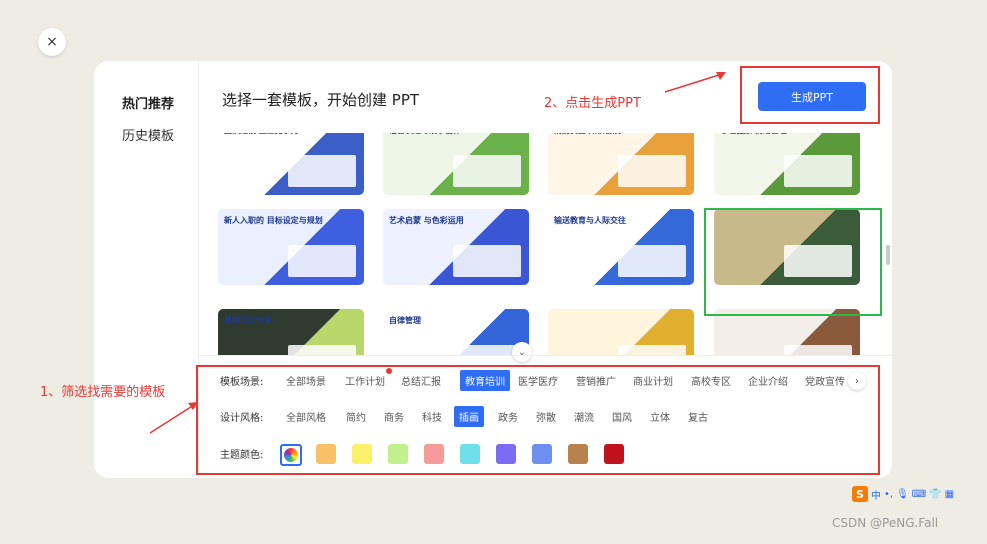  I want to click on ime-mode: 中, so click(876, 496).